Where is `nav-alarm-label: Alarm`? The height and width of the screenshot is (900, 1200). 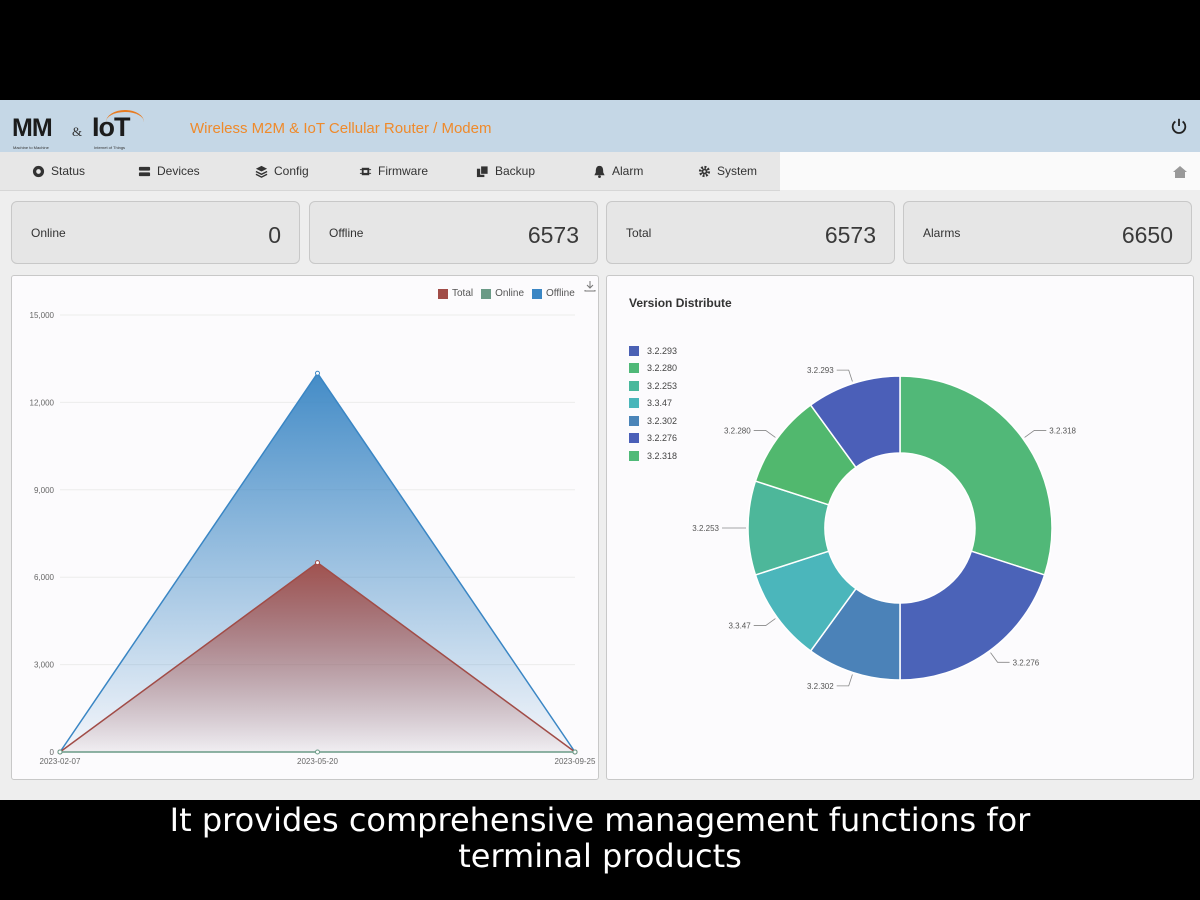
nav-alarm-label: Alarm is located at coordinates (628, 171).